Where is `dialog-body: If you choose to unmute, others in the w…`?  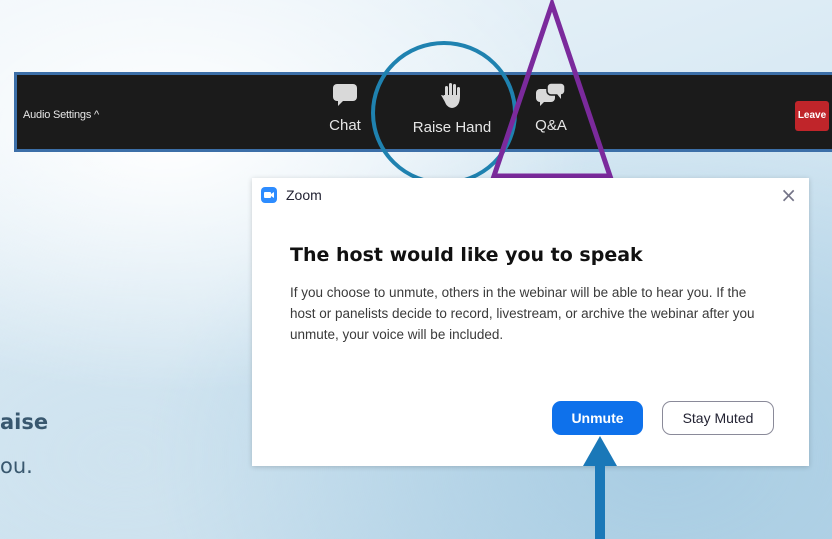 dialog-body: If you choose to unmute, others in the w… is located at coordinates (522, 313).